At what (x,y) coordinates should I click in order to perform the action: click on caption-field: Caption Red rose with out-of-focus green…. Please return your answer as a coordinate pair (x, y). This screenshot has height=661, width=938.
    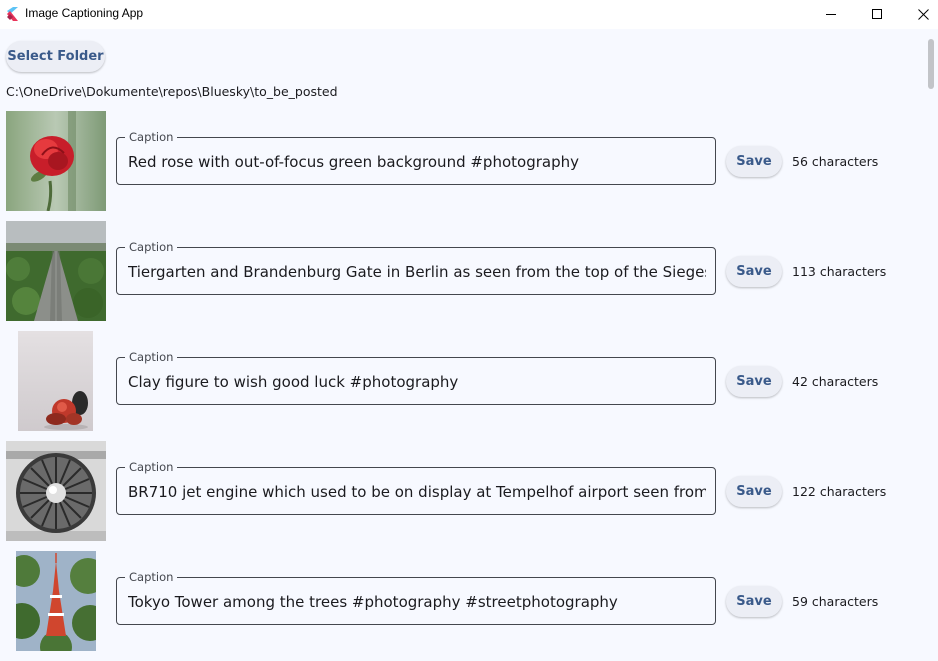
    Looking at the image, I should click on (416, 157).